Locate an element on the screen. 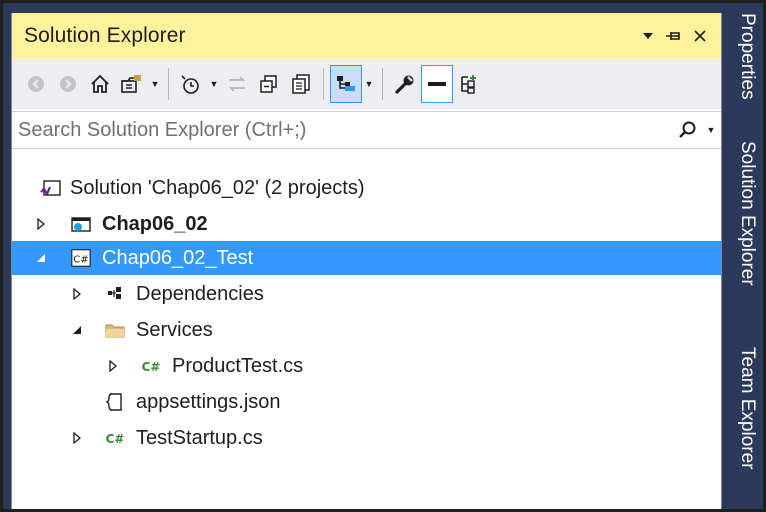  back-icon is located at coordinates (36, 84).